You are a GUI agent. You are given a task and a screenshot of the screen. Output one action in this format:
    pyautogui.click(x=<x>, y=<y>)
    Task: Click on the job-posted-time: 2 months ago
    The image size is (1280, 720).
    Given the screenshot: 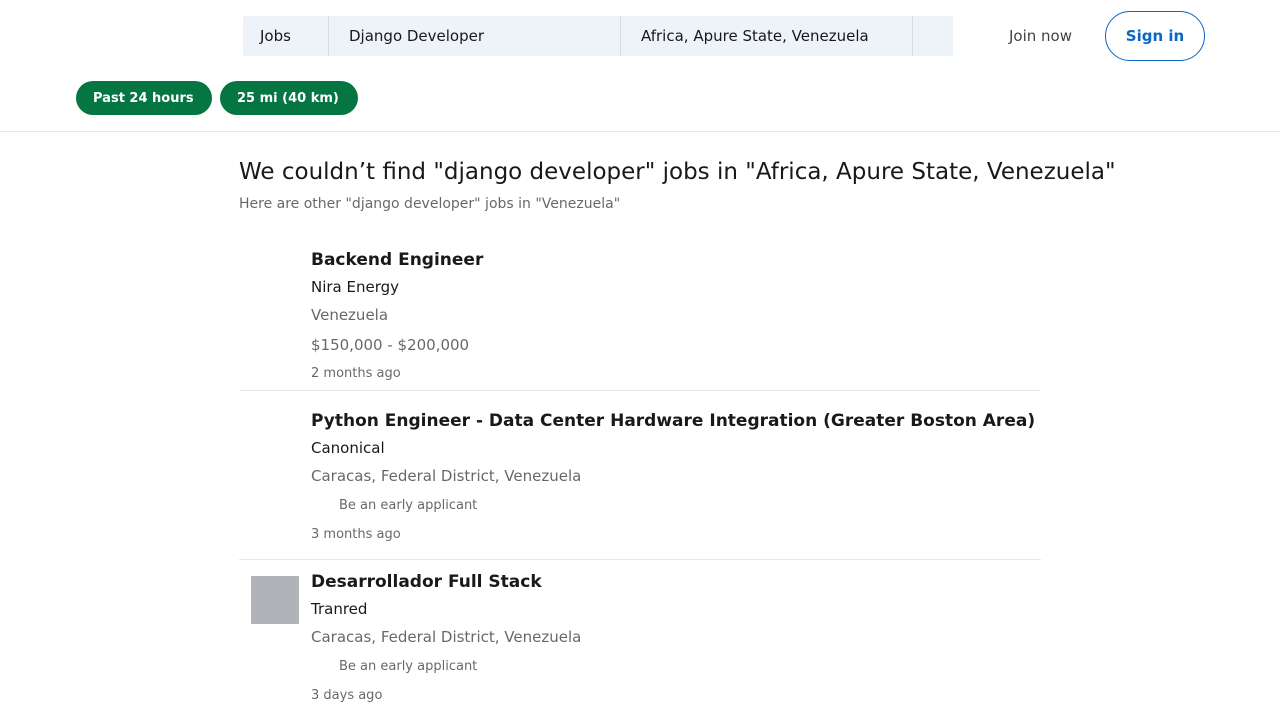 What is the action you would take?
    pyautogui.click(x=356, y=373)
    